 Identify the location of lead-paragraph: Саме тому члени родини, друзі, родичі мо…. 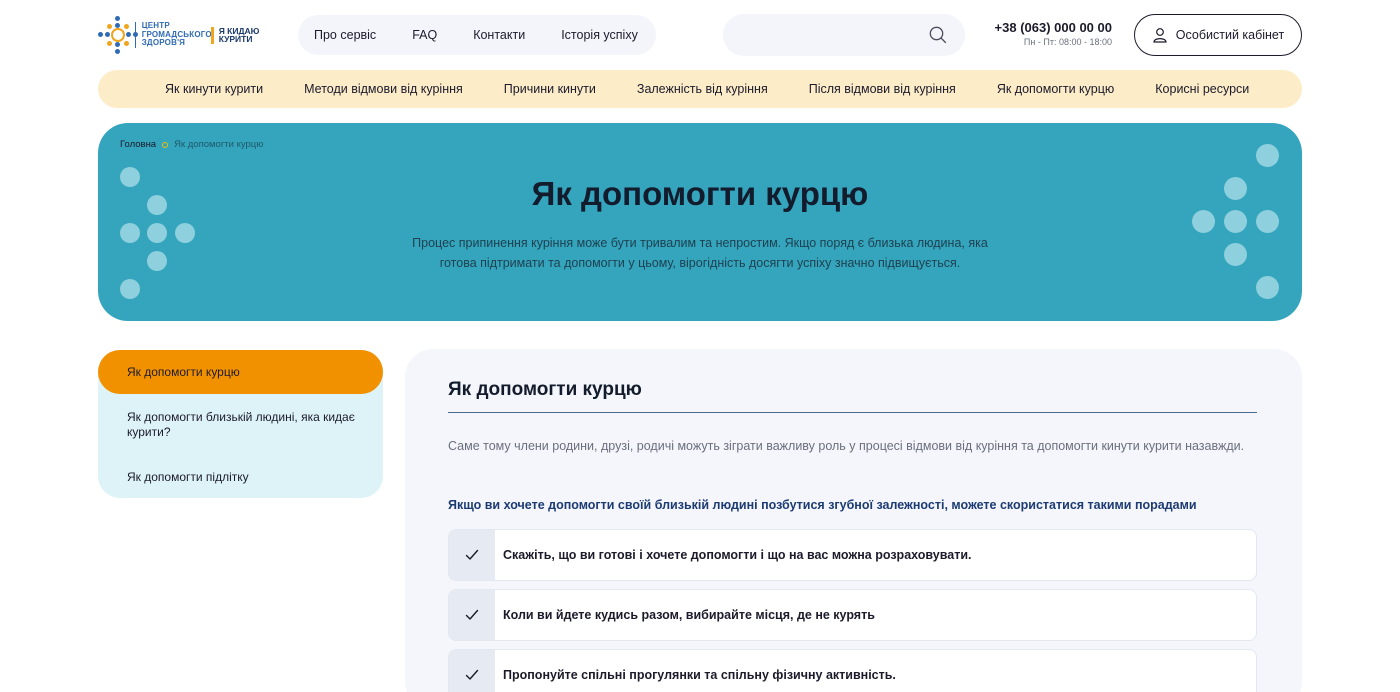
(846, 446).